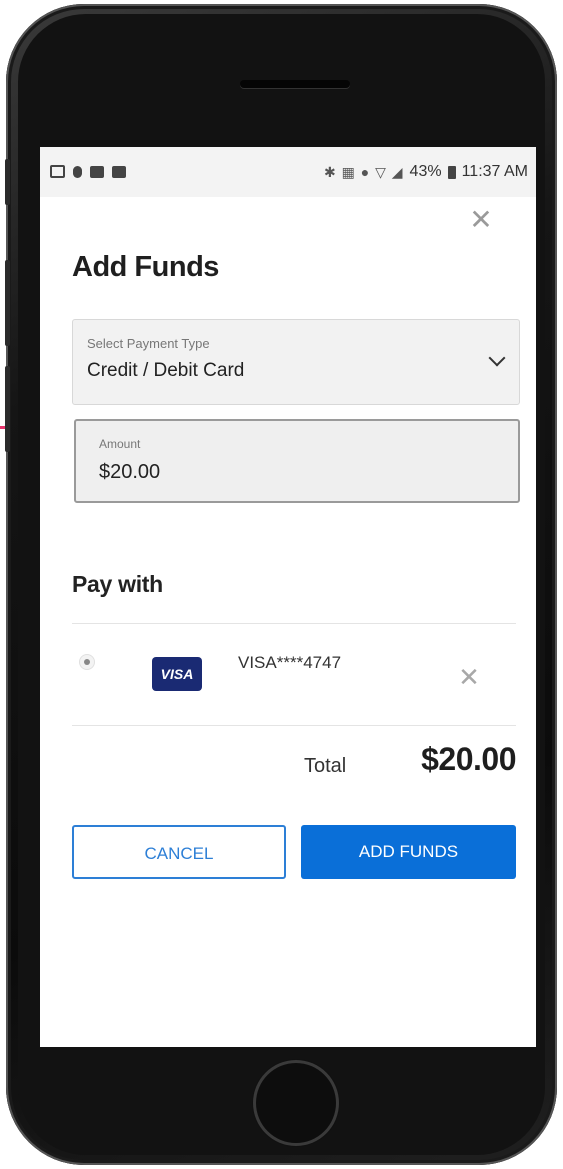  Describe the element at coordinates (7, 409) in the screenshot. I see `volume-down-button` at that location.